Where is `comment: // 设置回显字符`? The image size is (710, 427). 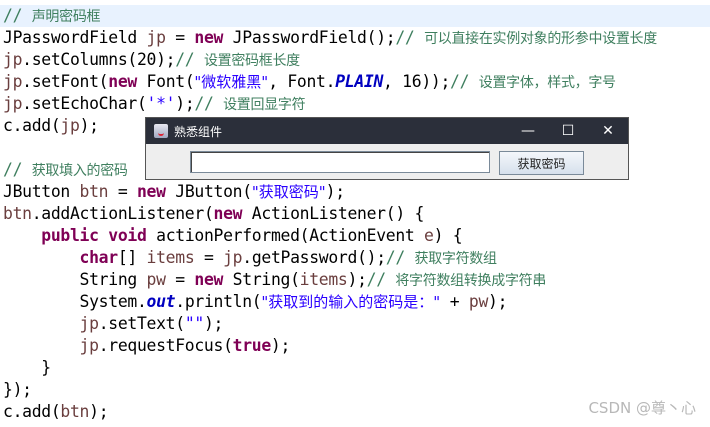 comment: // 设置回显字符 is located at coordinates (250, 103).